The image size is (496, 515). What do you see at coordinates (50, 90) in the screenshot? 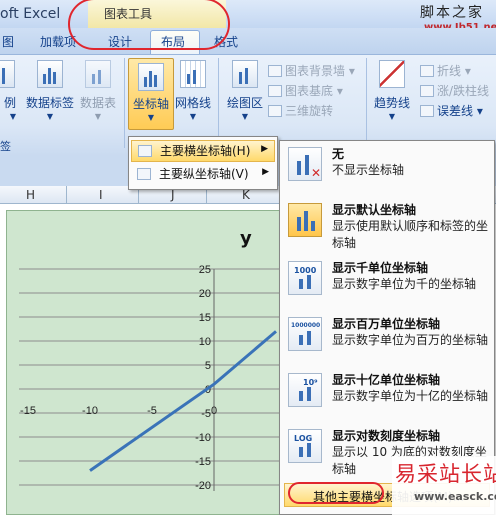
I see `data-labels-button: 数据标签 ▼` at bounding box center [50, 90].